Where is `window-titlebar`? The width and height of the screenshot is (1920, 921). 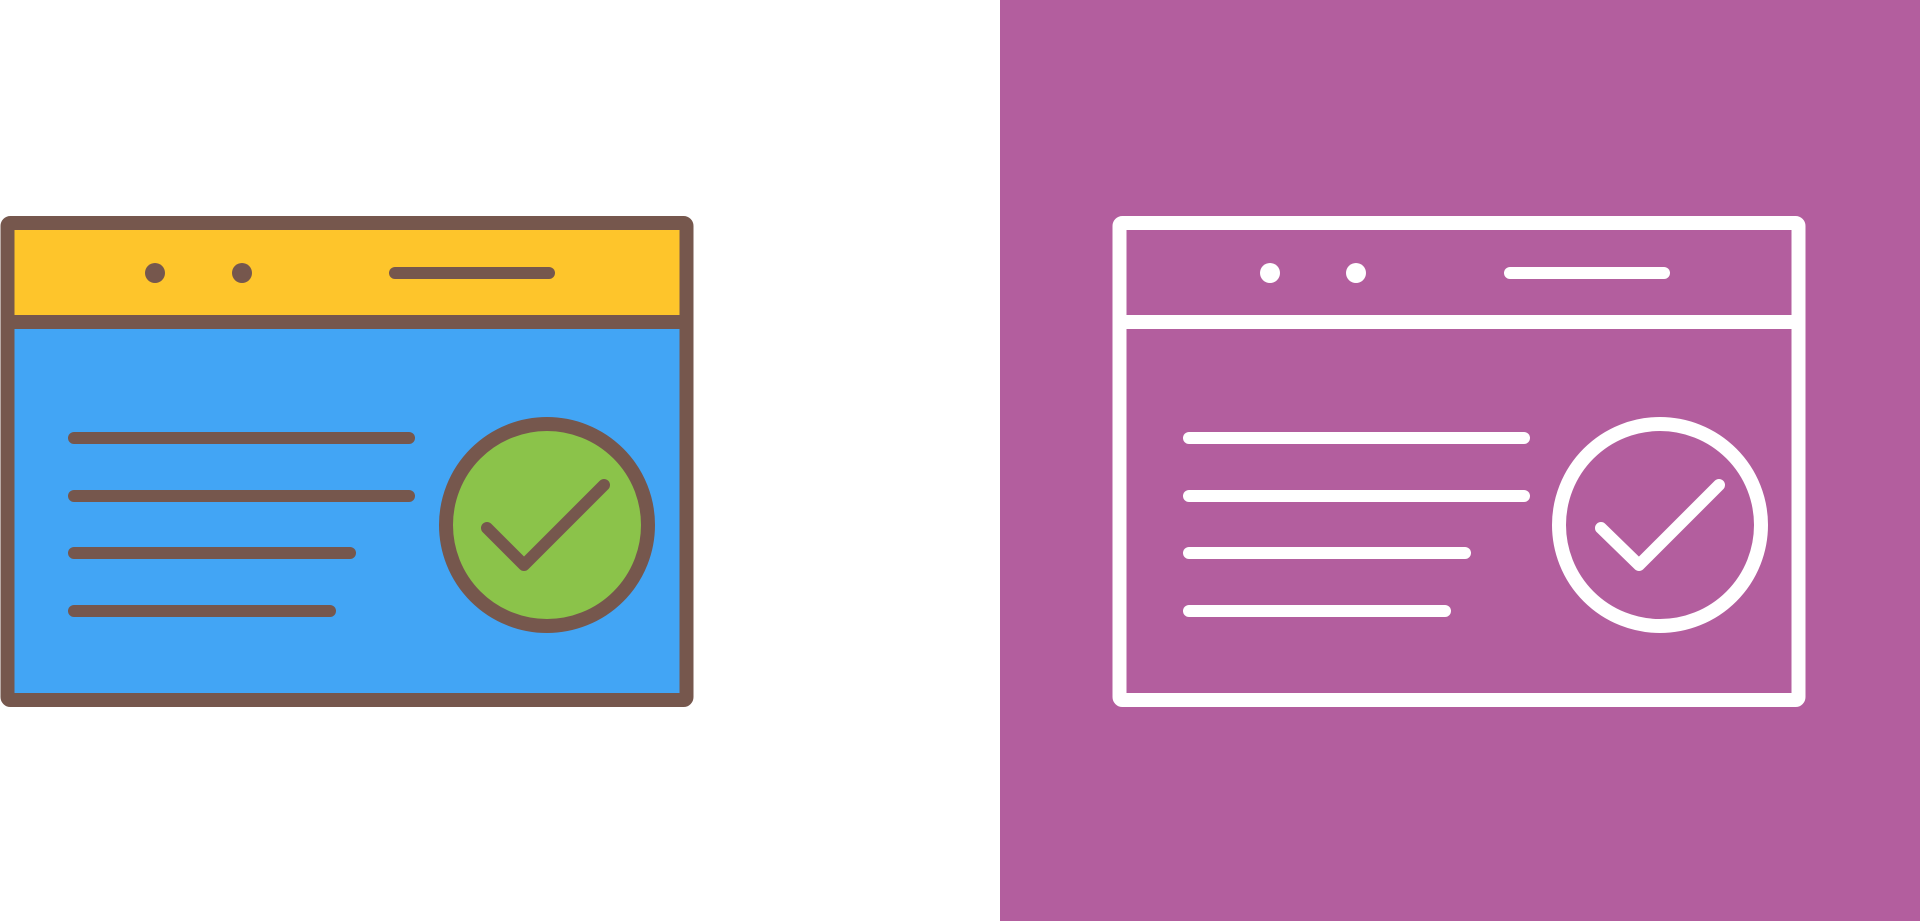
window-titlebar is located at coordinates (347, 276).